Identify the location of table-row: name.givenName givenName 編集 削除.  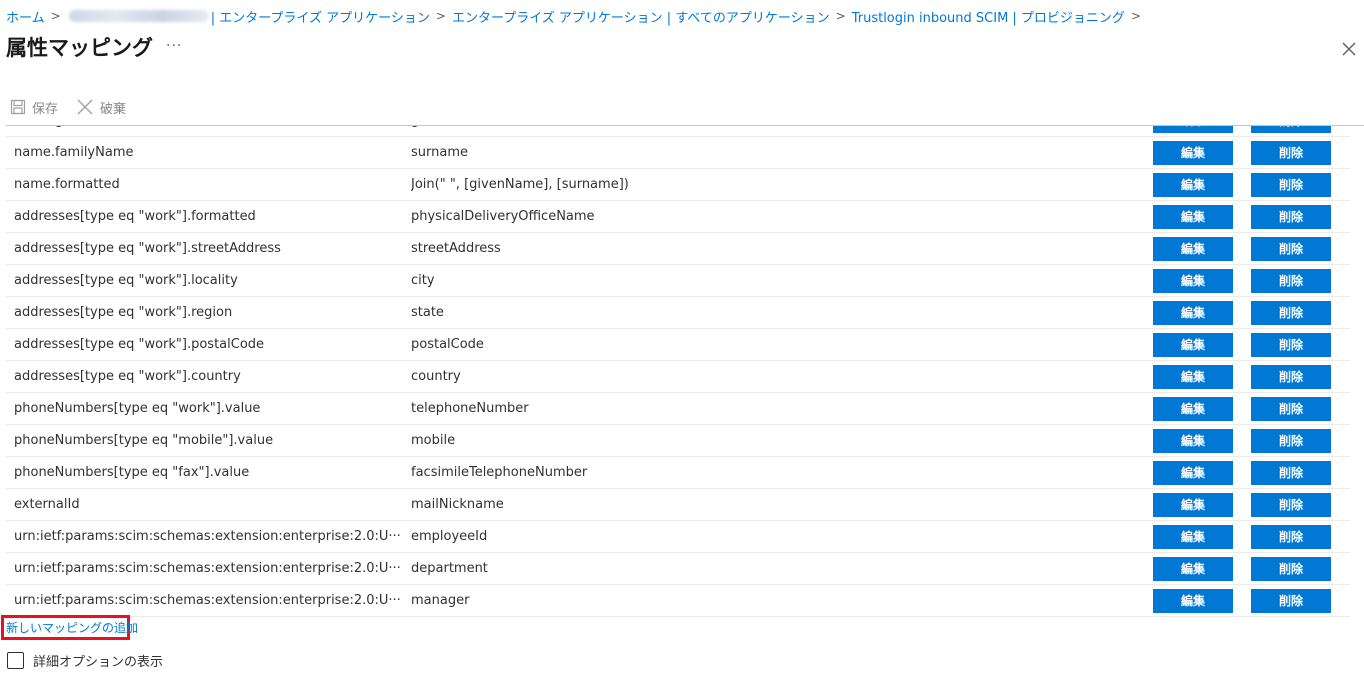
(678, 131).